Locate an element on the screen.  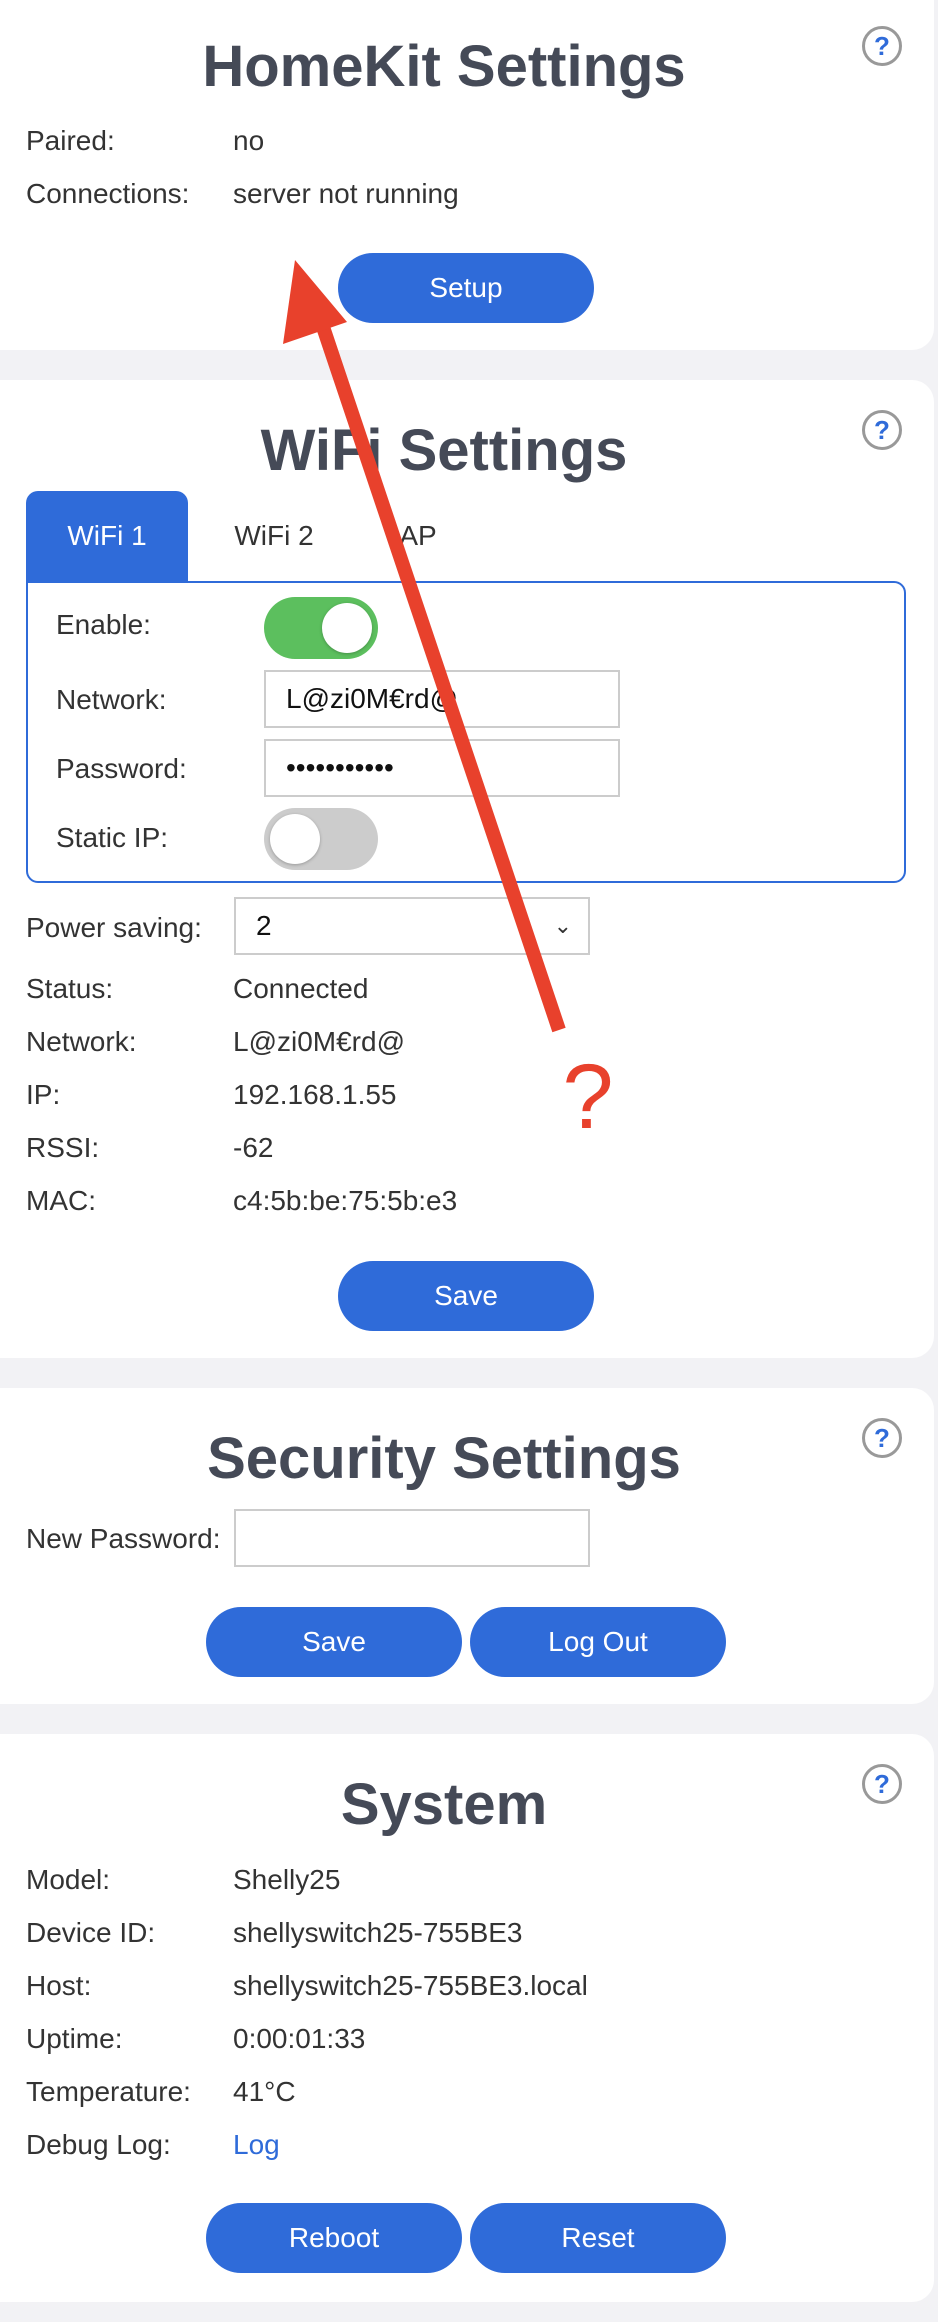
host-value: shellyswitch25-755BE3.local is located at coordinates (410, 1985).